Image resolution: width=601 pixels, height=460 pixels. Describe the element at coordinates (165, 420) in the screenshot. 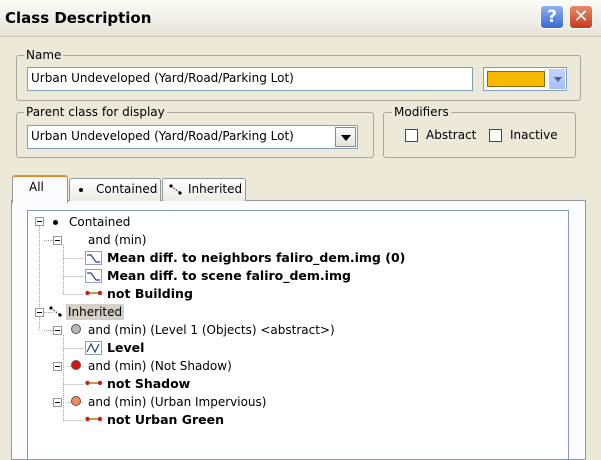

I see `tree-node-not-urban-green: not Urban Green` at that location.